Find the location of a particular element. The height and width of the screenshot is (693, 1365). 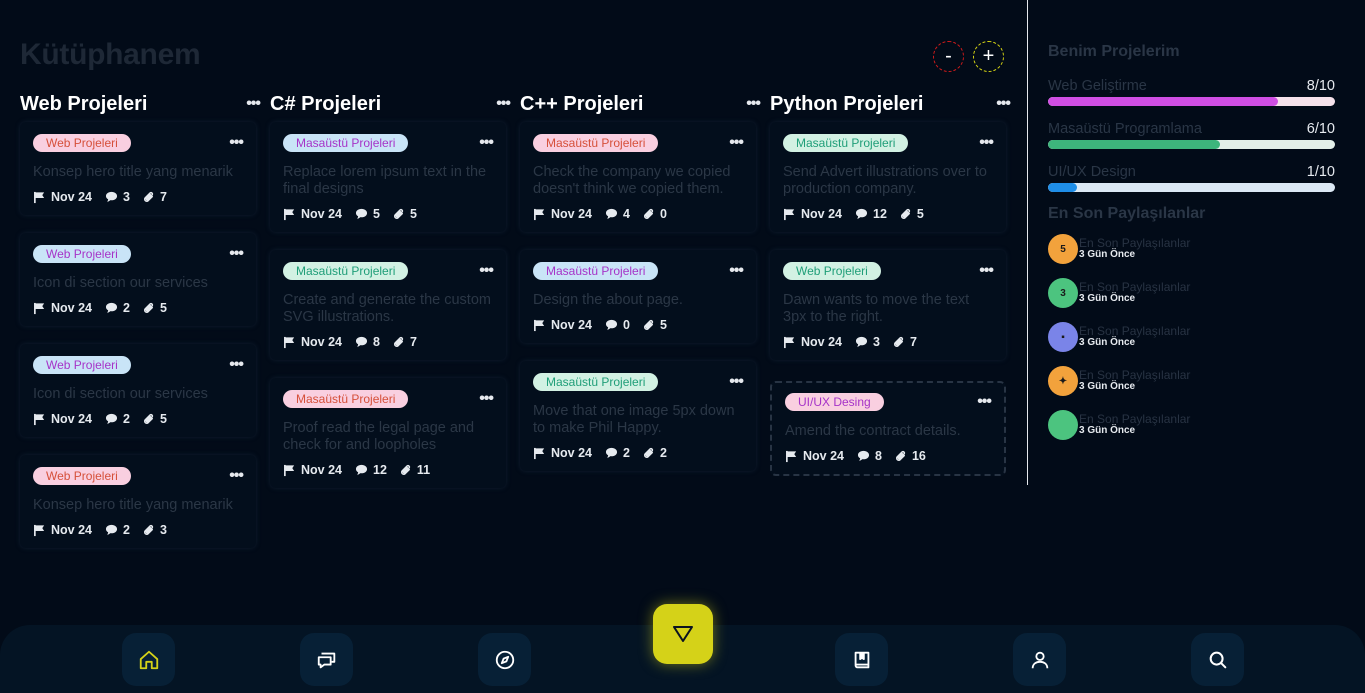

card-tag: UI/UX Desing is located at coordinates (834, 402).